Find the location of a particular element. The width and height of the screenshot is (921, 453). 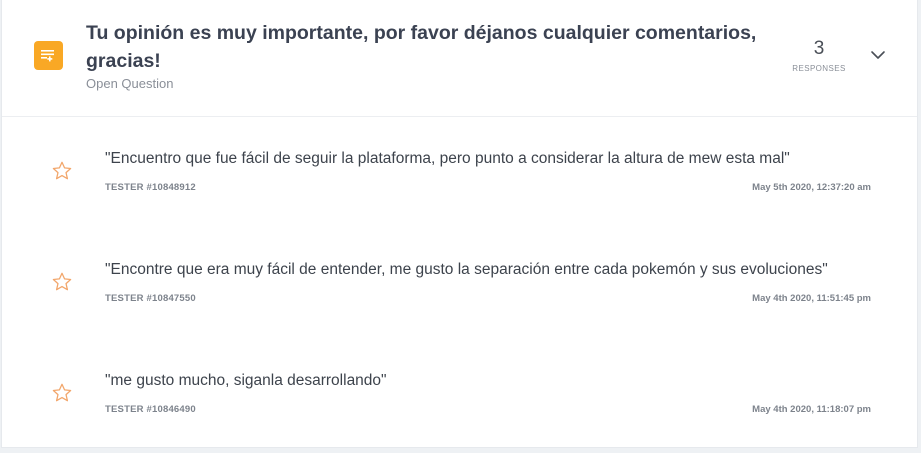

responses-label: RESPONSES is located at coordinates (819, 68).